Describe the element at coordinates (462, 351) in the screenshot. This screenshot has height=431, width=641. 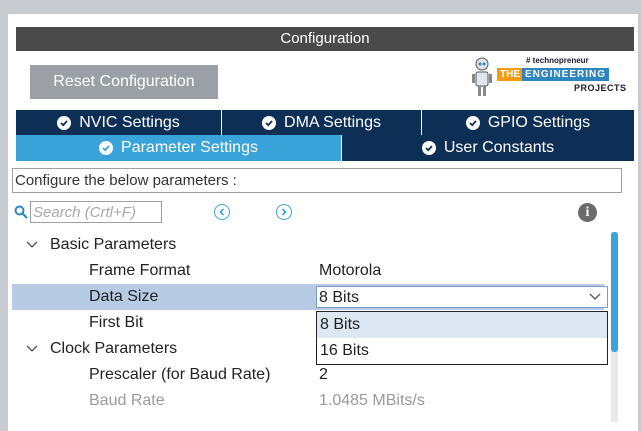
I see `dropdown-option-16-bits: 16 Bits` at that location.